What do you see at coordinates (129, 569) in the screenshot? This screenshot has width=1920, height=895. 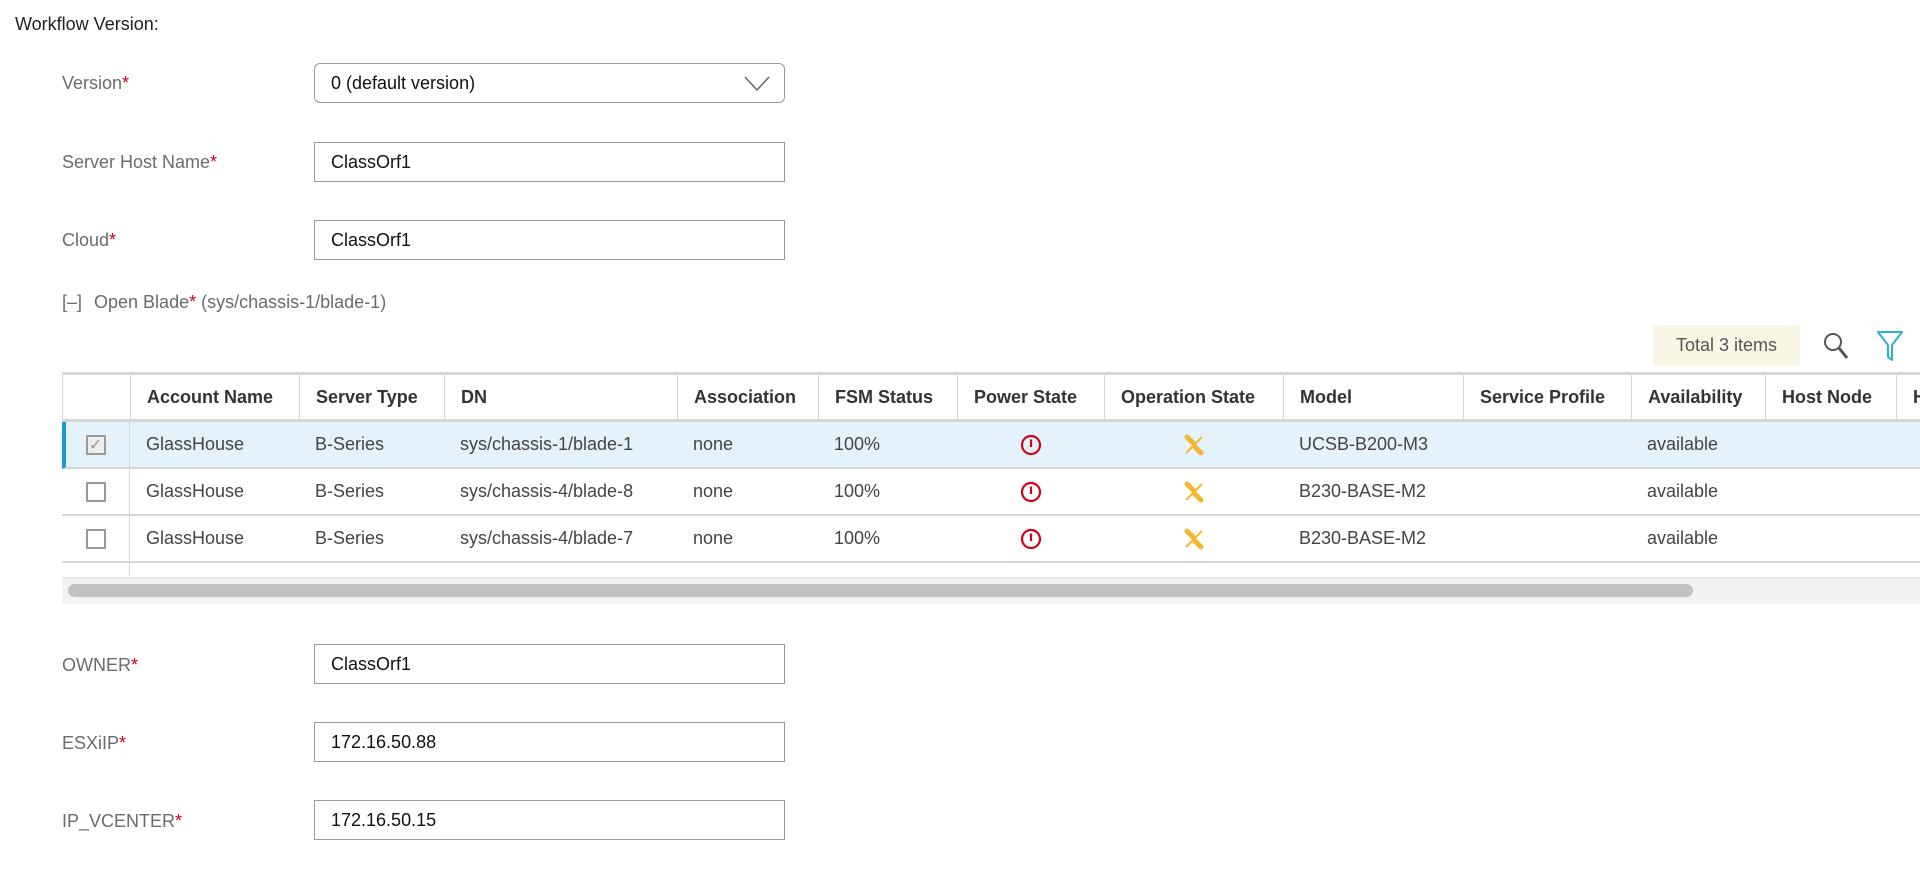 I see `divider` at bounding box center [129, 569].